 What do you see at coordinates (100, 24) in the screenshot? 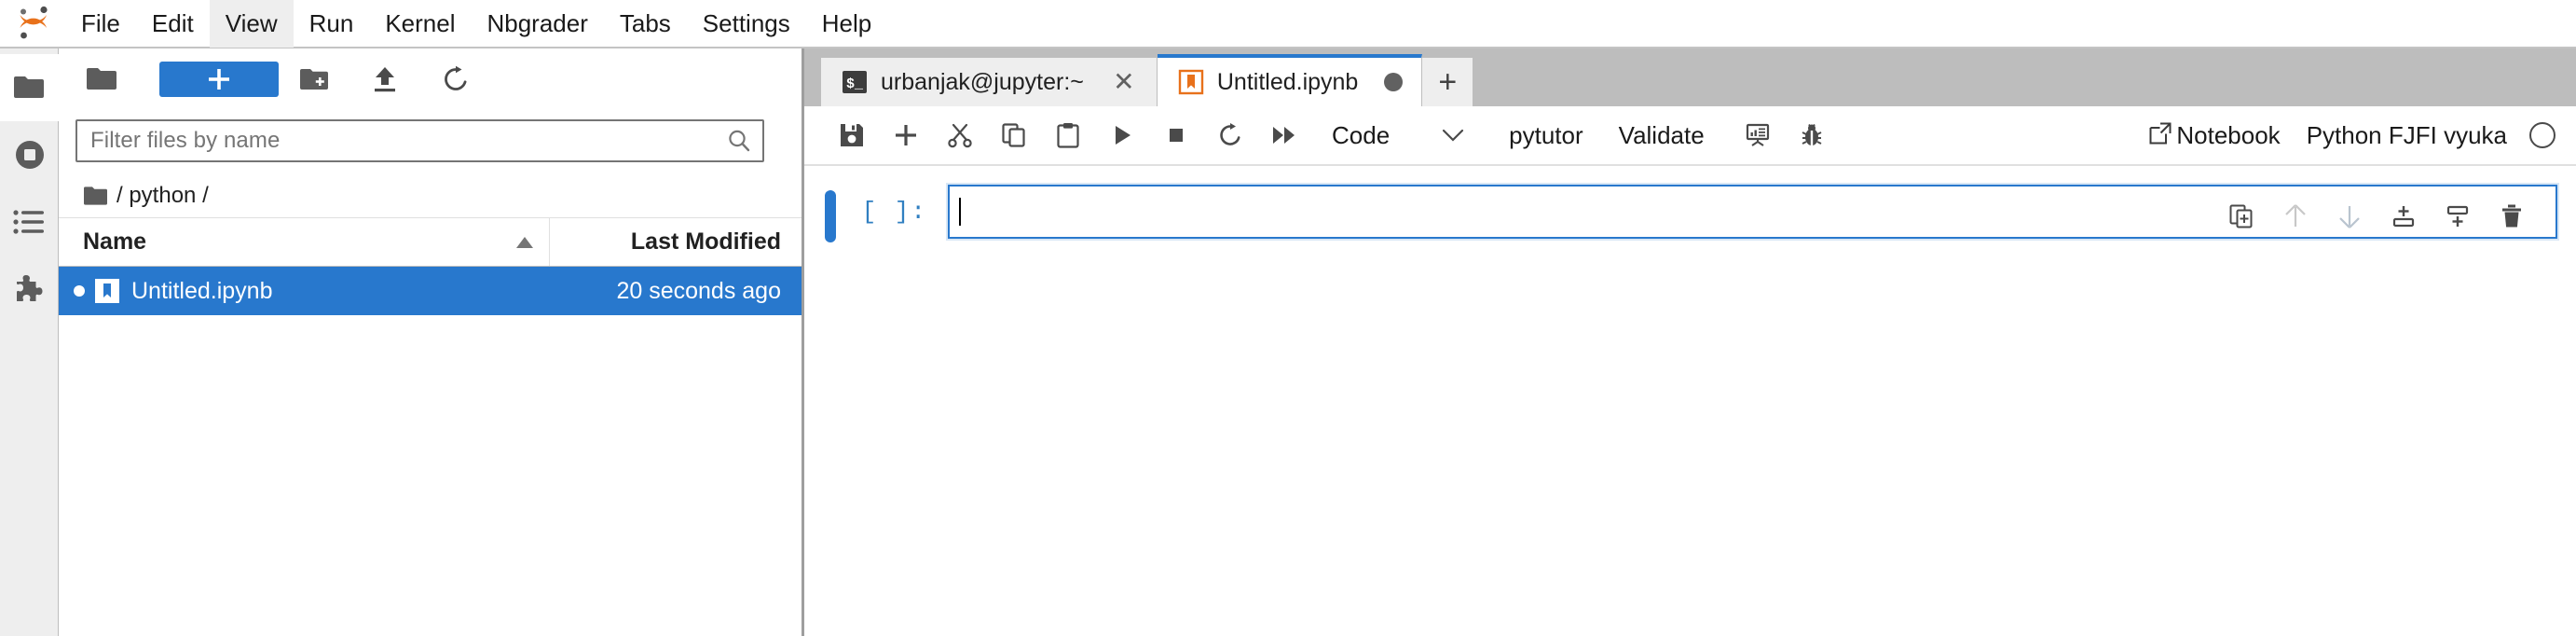
I see `menu-file: File` at bounding box center [100, 24].